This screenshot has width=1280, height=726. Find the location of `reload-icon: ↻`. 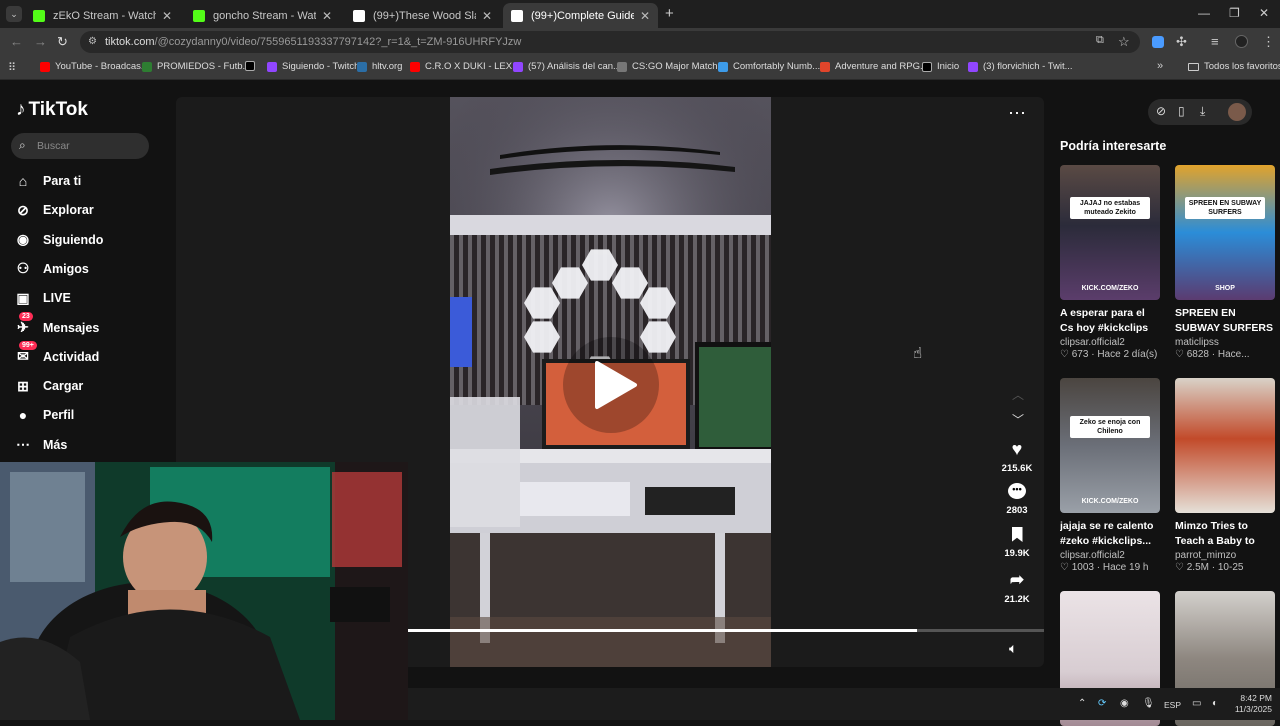

reload-icon: ↻ is located at coordinates (62, 42).